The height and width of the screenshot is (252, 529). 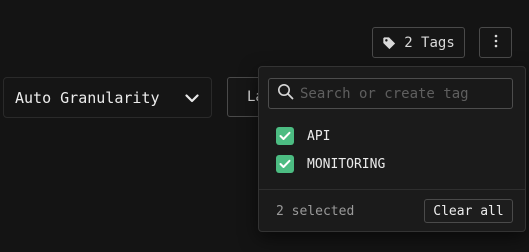 What do you see at coordinates (303, 136) in the screenshot?
I see `tag-option-api: API` at bounding box center [303, 136].